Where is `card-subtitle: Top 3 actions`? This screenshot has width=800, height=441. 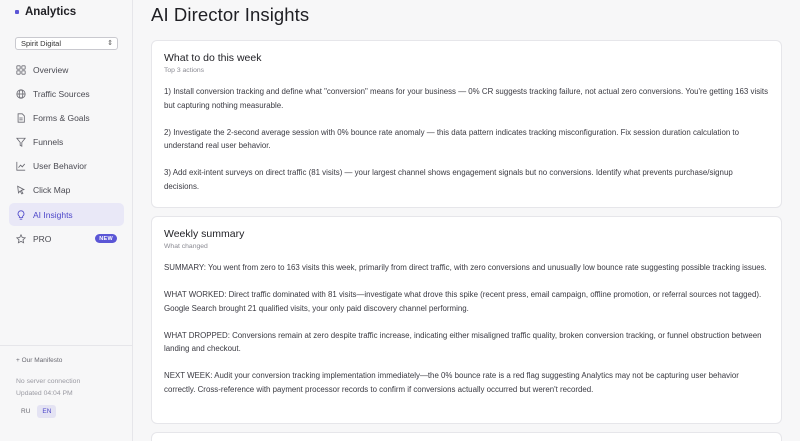 card-subtitle: Top 3 actions is located at coordinates (184, 70).